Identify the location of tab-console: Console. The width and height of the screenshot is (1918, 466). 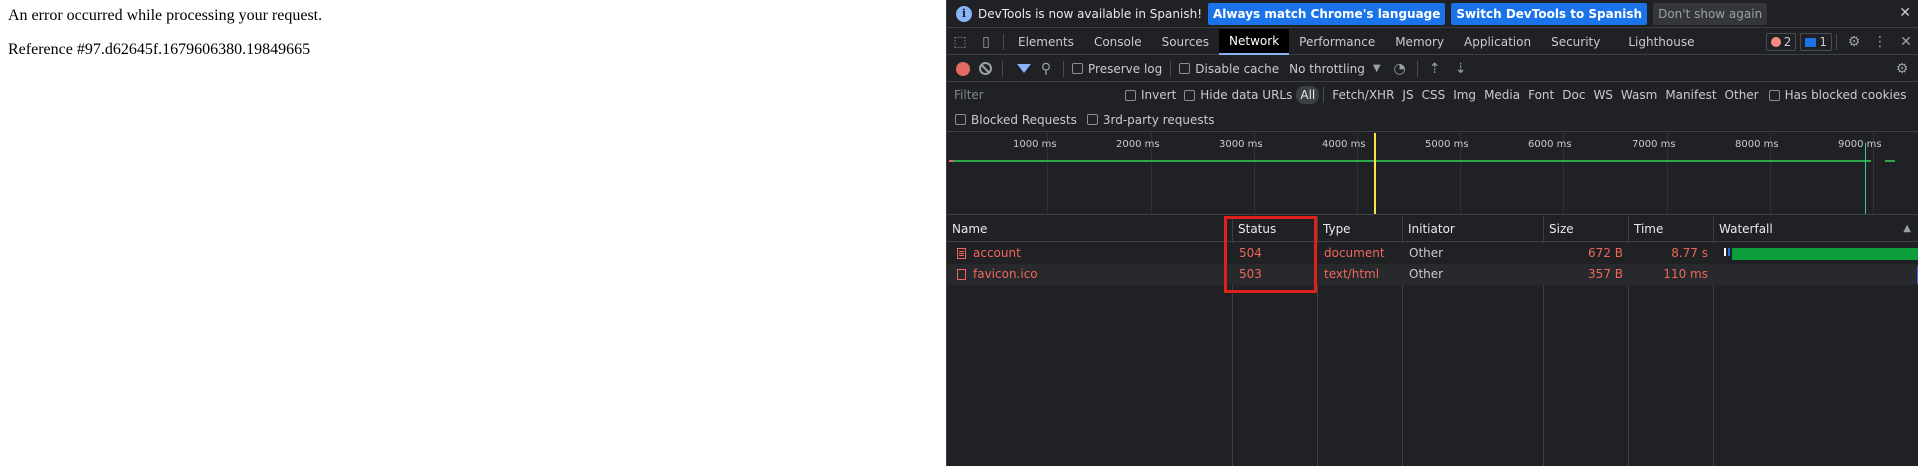
(1118, 42).